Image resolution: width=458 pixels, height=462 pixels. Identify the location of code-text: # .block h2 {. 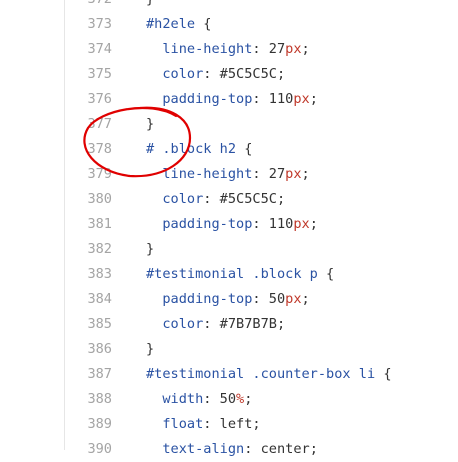
(199, 149).